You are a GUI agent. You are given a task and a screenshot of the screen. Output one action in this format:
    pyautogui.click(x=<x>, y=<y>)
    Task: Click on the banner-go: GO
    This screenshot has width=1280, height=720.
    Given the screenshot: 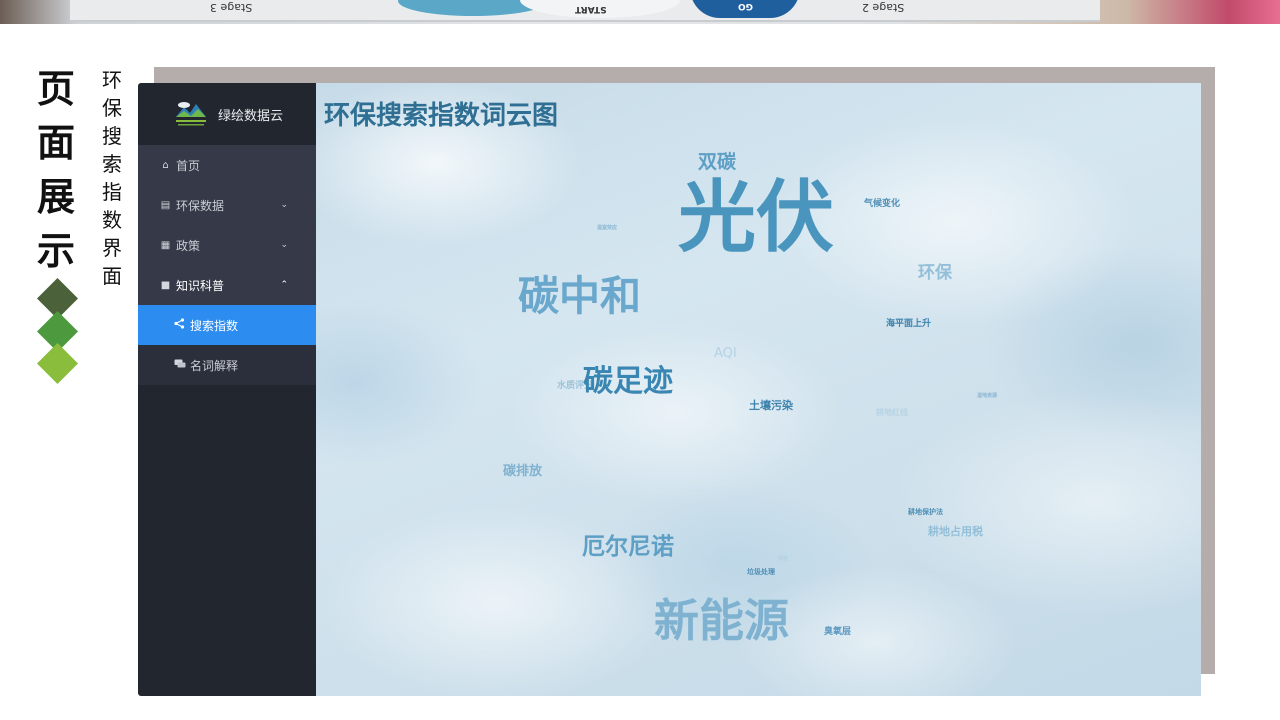 What is the action you would take?
    pyautogui.click(x=746, y=6)
    